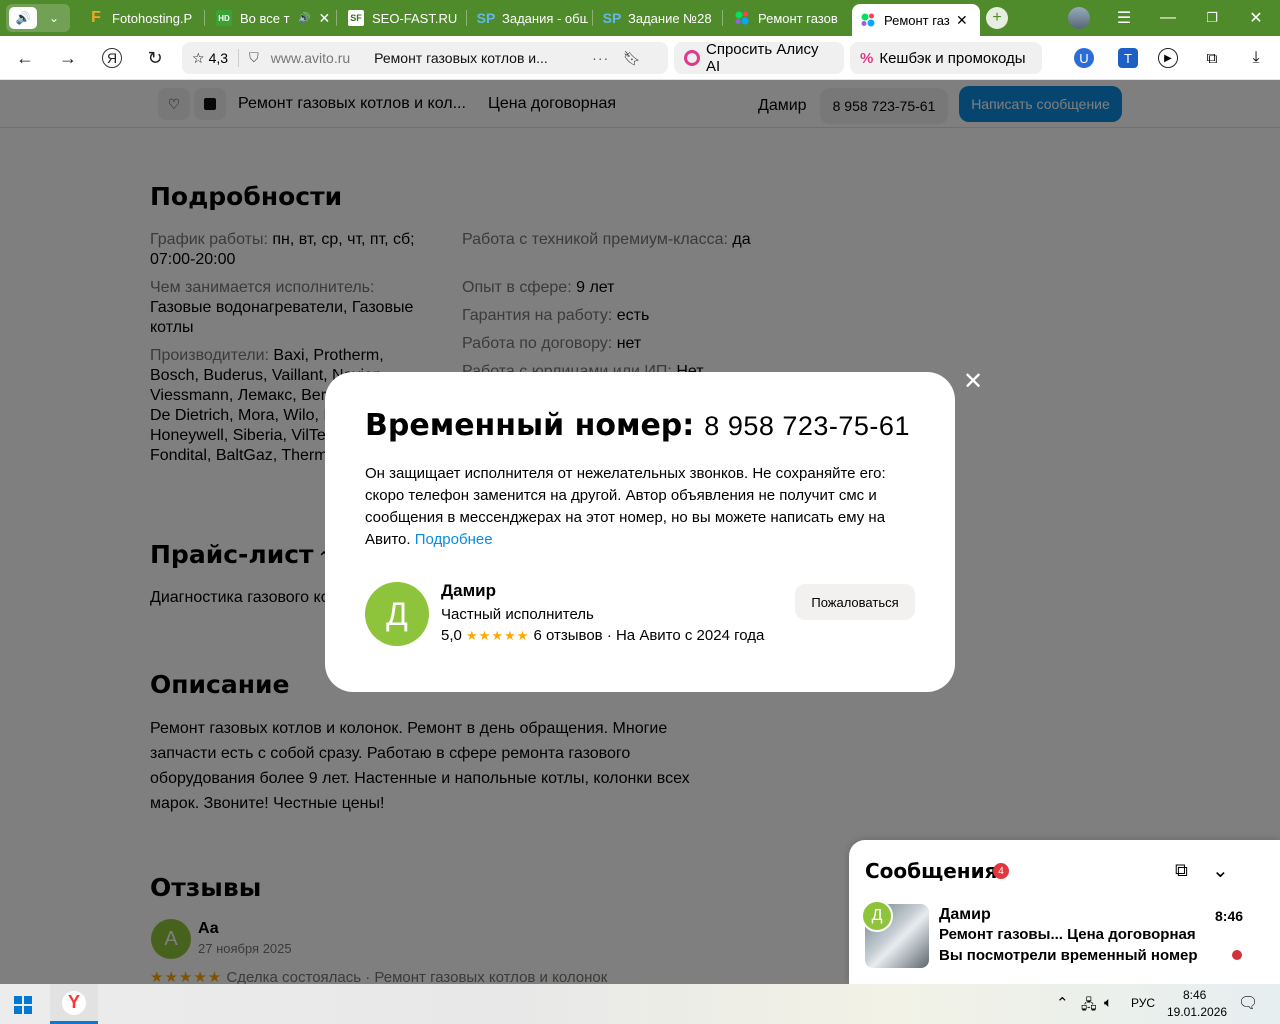 Image resolution: width=1280 pixels, height=1024 pixels. I want to click on download-icon: ⤓, so click(1256, 58).